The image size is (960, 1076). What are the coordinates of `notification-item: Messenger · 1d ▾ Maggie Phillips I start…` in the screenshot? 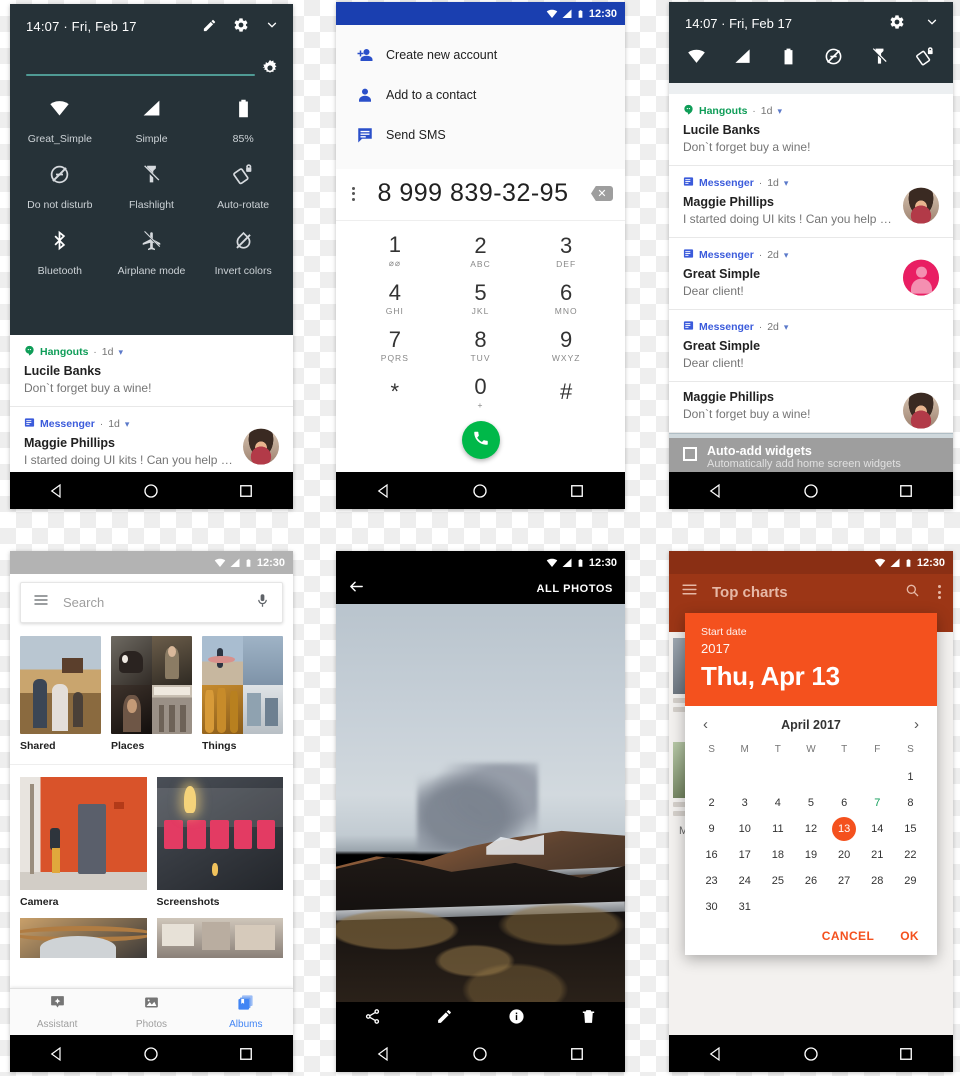 It's located at (811, 202).